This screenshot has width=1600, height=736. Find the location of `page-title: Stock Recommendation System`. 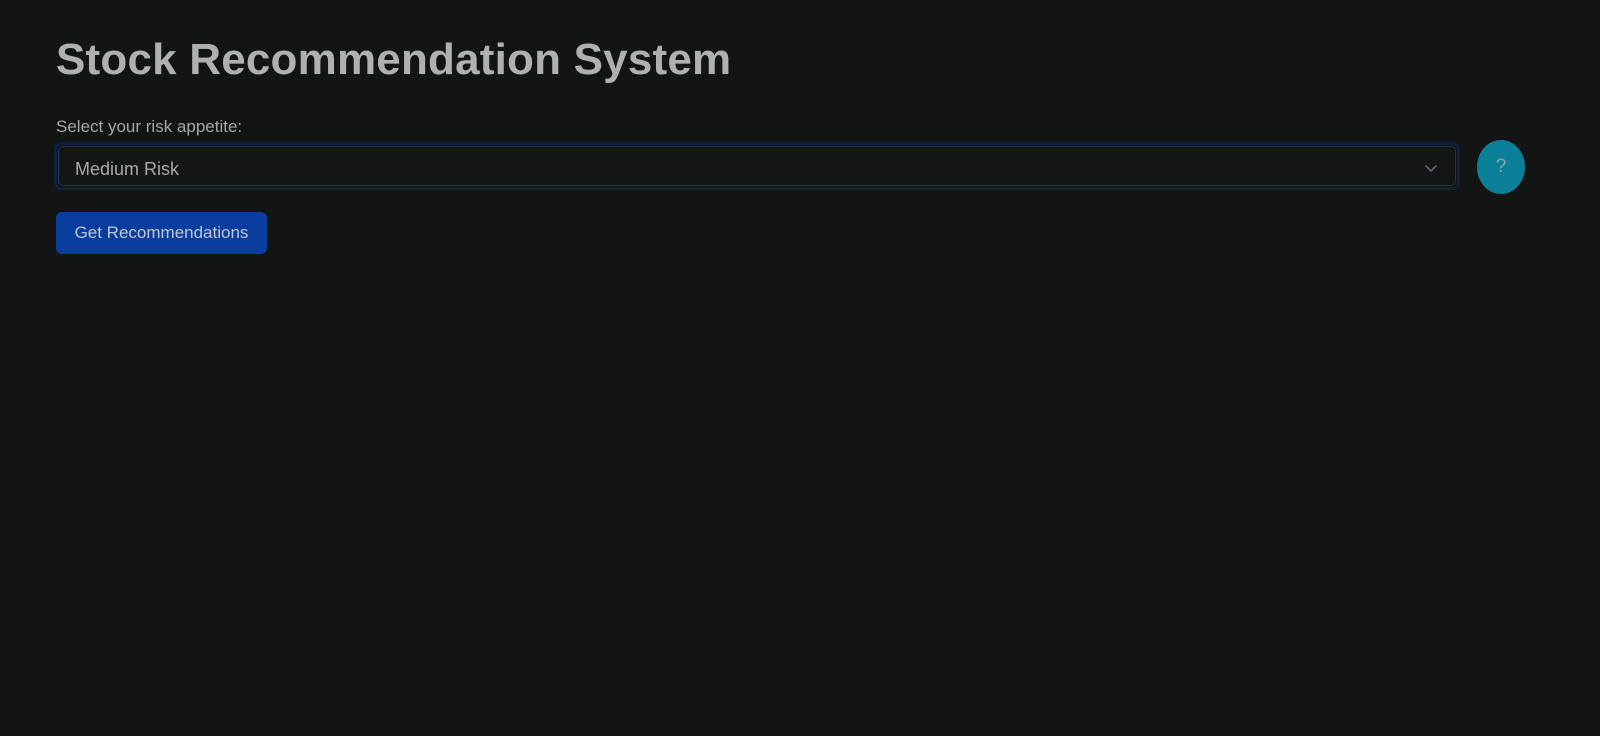

page-title: Stock Recommendation System is located at coordinates (394, 59).